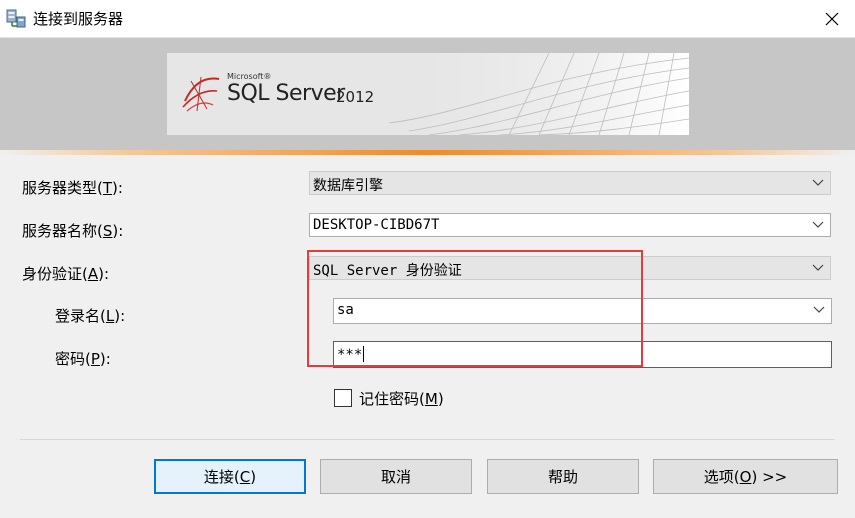 Image resolution: width=855 pixels, height=518 pixels. Describe the element at coordinates (66, 274) in the screenshot. I see `auth-label: 身份验证(A):` at that location.